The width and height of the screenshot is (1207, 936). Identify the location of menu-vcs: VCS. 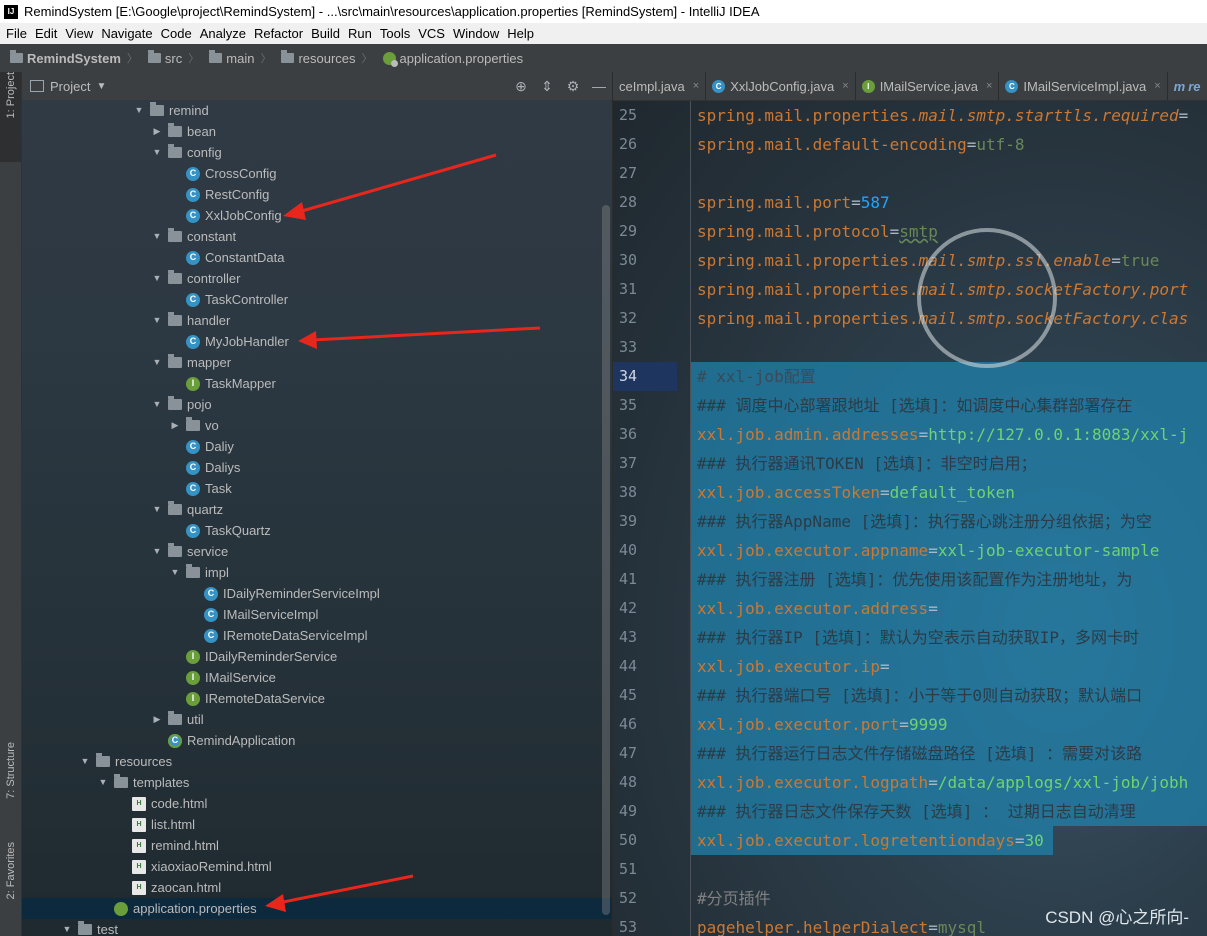
(431, 33).